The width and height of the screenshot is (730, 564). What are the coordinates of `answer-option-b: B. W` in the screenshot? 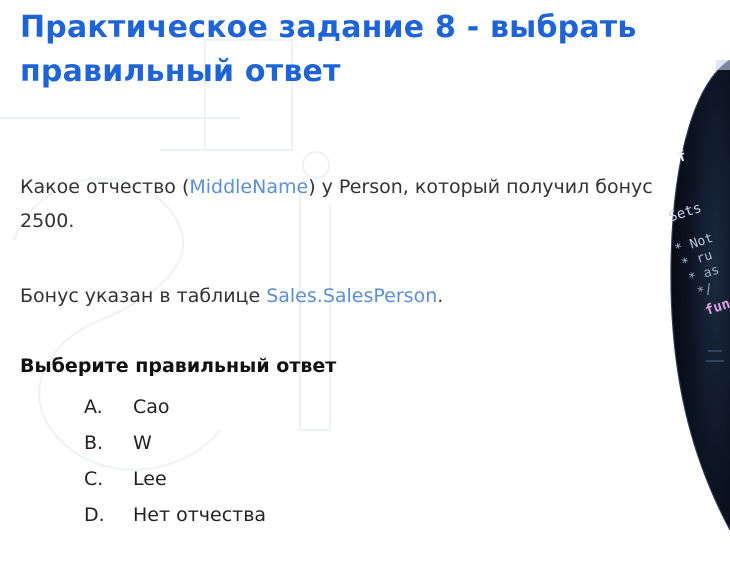 It's located at (175, 443).